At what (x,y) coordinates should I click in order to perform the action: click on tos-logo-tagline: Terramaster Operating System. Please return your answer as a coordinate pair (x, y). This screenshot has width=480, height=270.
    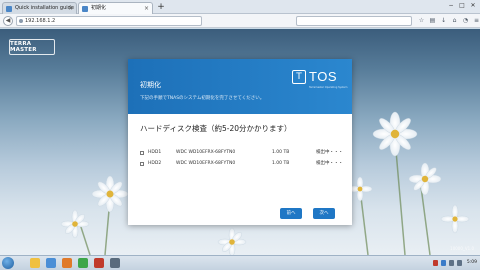
    Looking at the image, I should click on (328, 87).